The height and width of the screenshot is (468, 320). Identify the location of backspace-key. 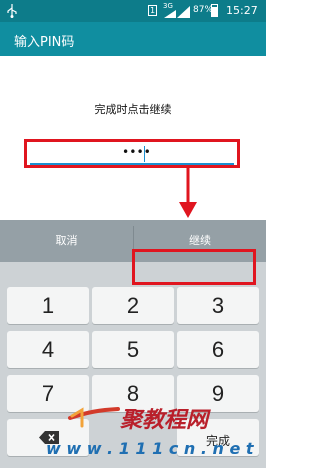
(48, 437).